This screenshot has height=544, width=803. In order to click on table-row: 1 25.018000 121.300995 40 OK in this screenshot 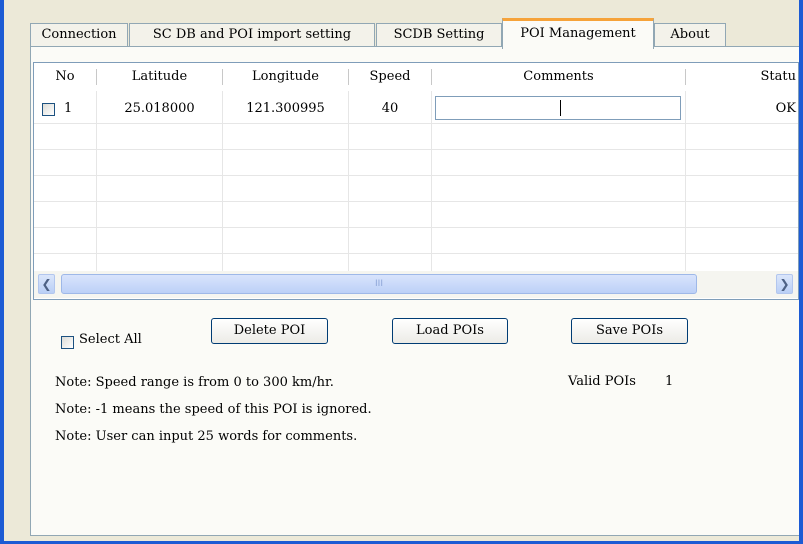, I will do `click(416, 109)`.